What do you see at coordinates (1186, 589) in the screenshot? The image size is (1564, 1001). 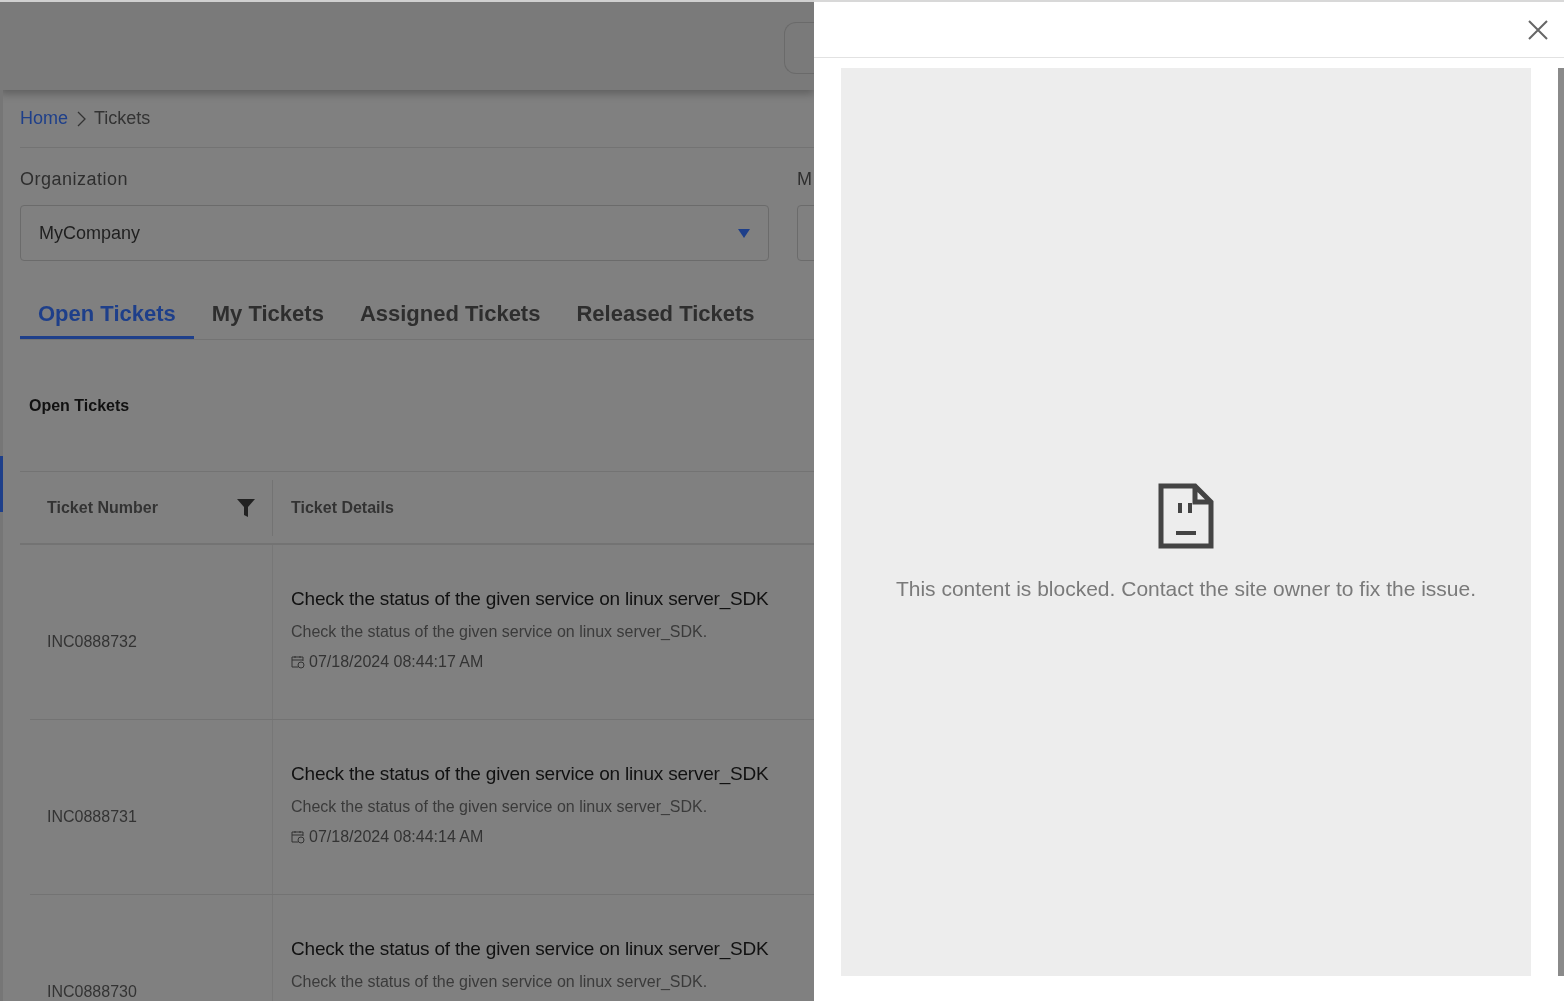 I see `blocked-message: This content is blocked. Contact the site owner to fix the issue.` at bounding box center [1186, 589].